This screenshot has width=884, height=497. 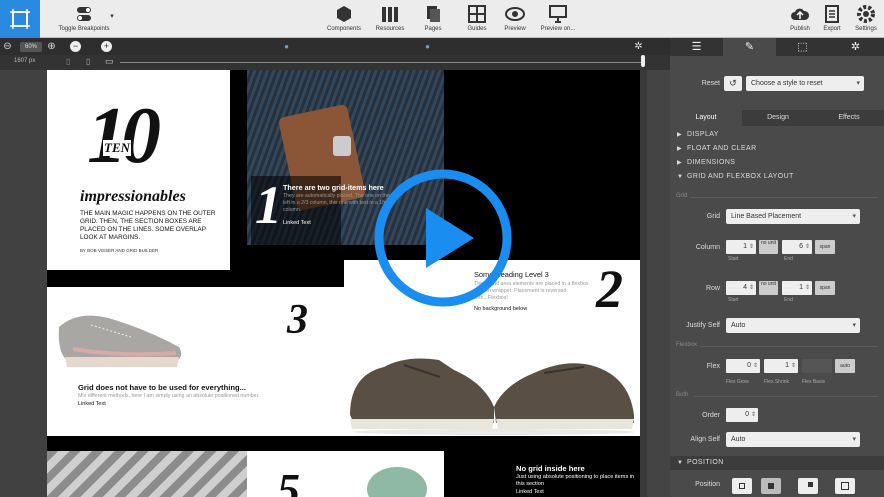 I want to click on brush-icon: ✎, so click(x=749, y=47).